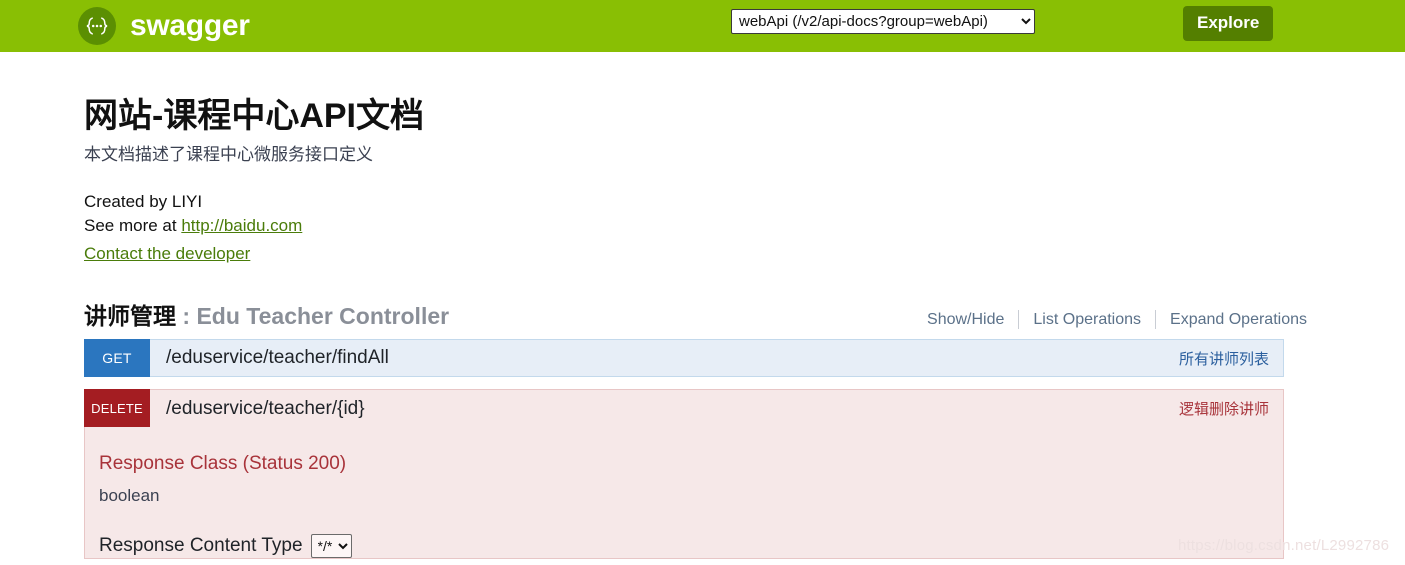  What do you see at coordinates (117, 358) in the screenshot?
I see `http-method-badge-get: GET` at bounding box center [117, 358].